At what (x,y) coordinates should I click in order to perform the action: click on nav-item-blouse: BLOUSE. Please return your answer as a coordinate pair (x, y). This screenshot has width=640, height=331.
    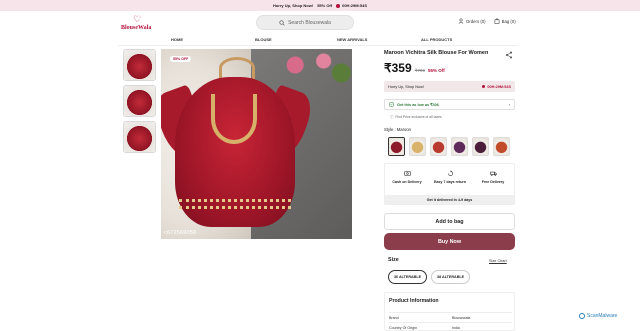
    Looking at the image, I should click on (263, 39).